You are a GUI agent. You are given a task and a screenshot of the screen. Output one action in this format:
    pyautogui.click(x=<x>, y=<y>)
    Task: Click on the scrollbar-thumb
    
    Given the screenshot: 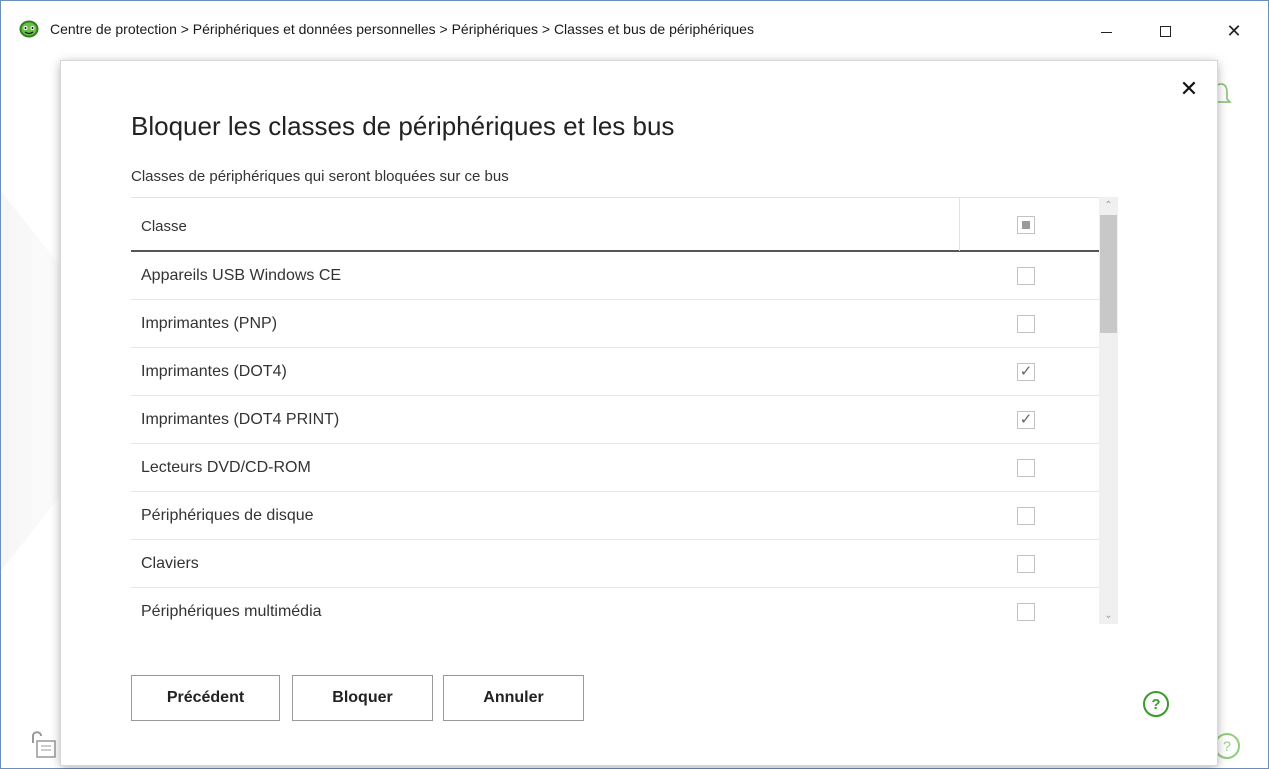 What is the action you would take?
    pyautogui.click(x=1108, y=274)
    